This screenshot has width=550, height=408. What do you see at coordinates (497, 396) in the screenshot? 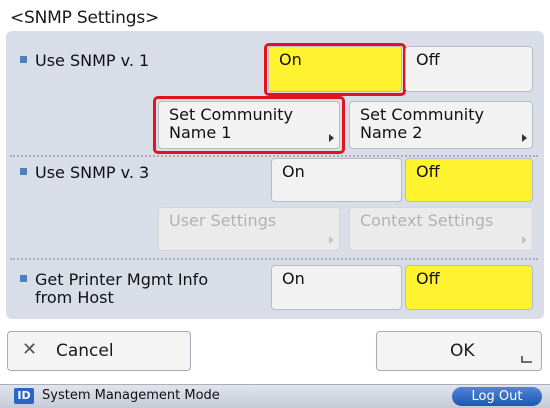
I see `log-out-button: Log Out` at bounding box center [497, 396].